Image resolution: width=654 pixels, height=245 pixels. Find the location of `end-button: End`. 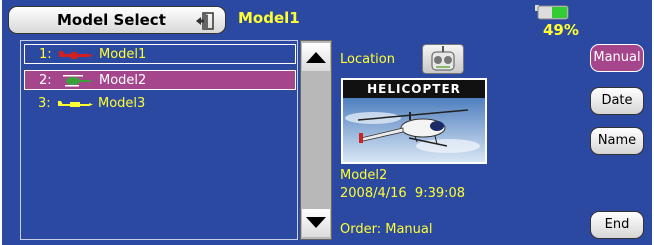

end-button: End is located at coordinates (617, 225).